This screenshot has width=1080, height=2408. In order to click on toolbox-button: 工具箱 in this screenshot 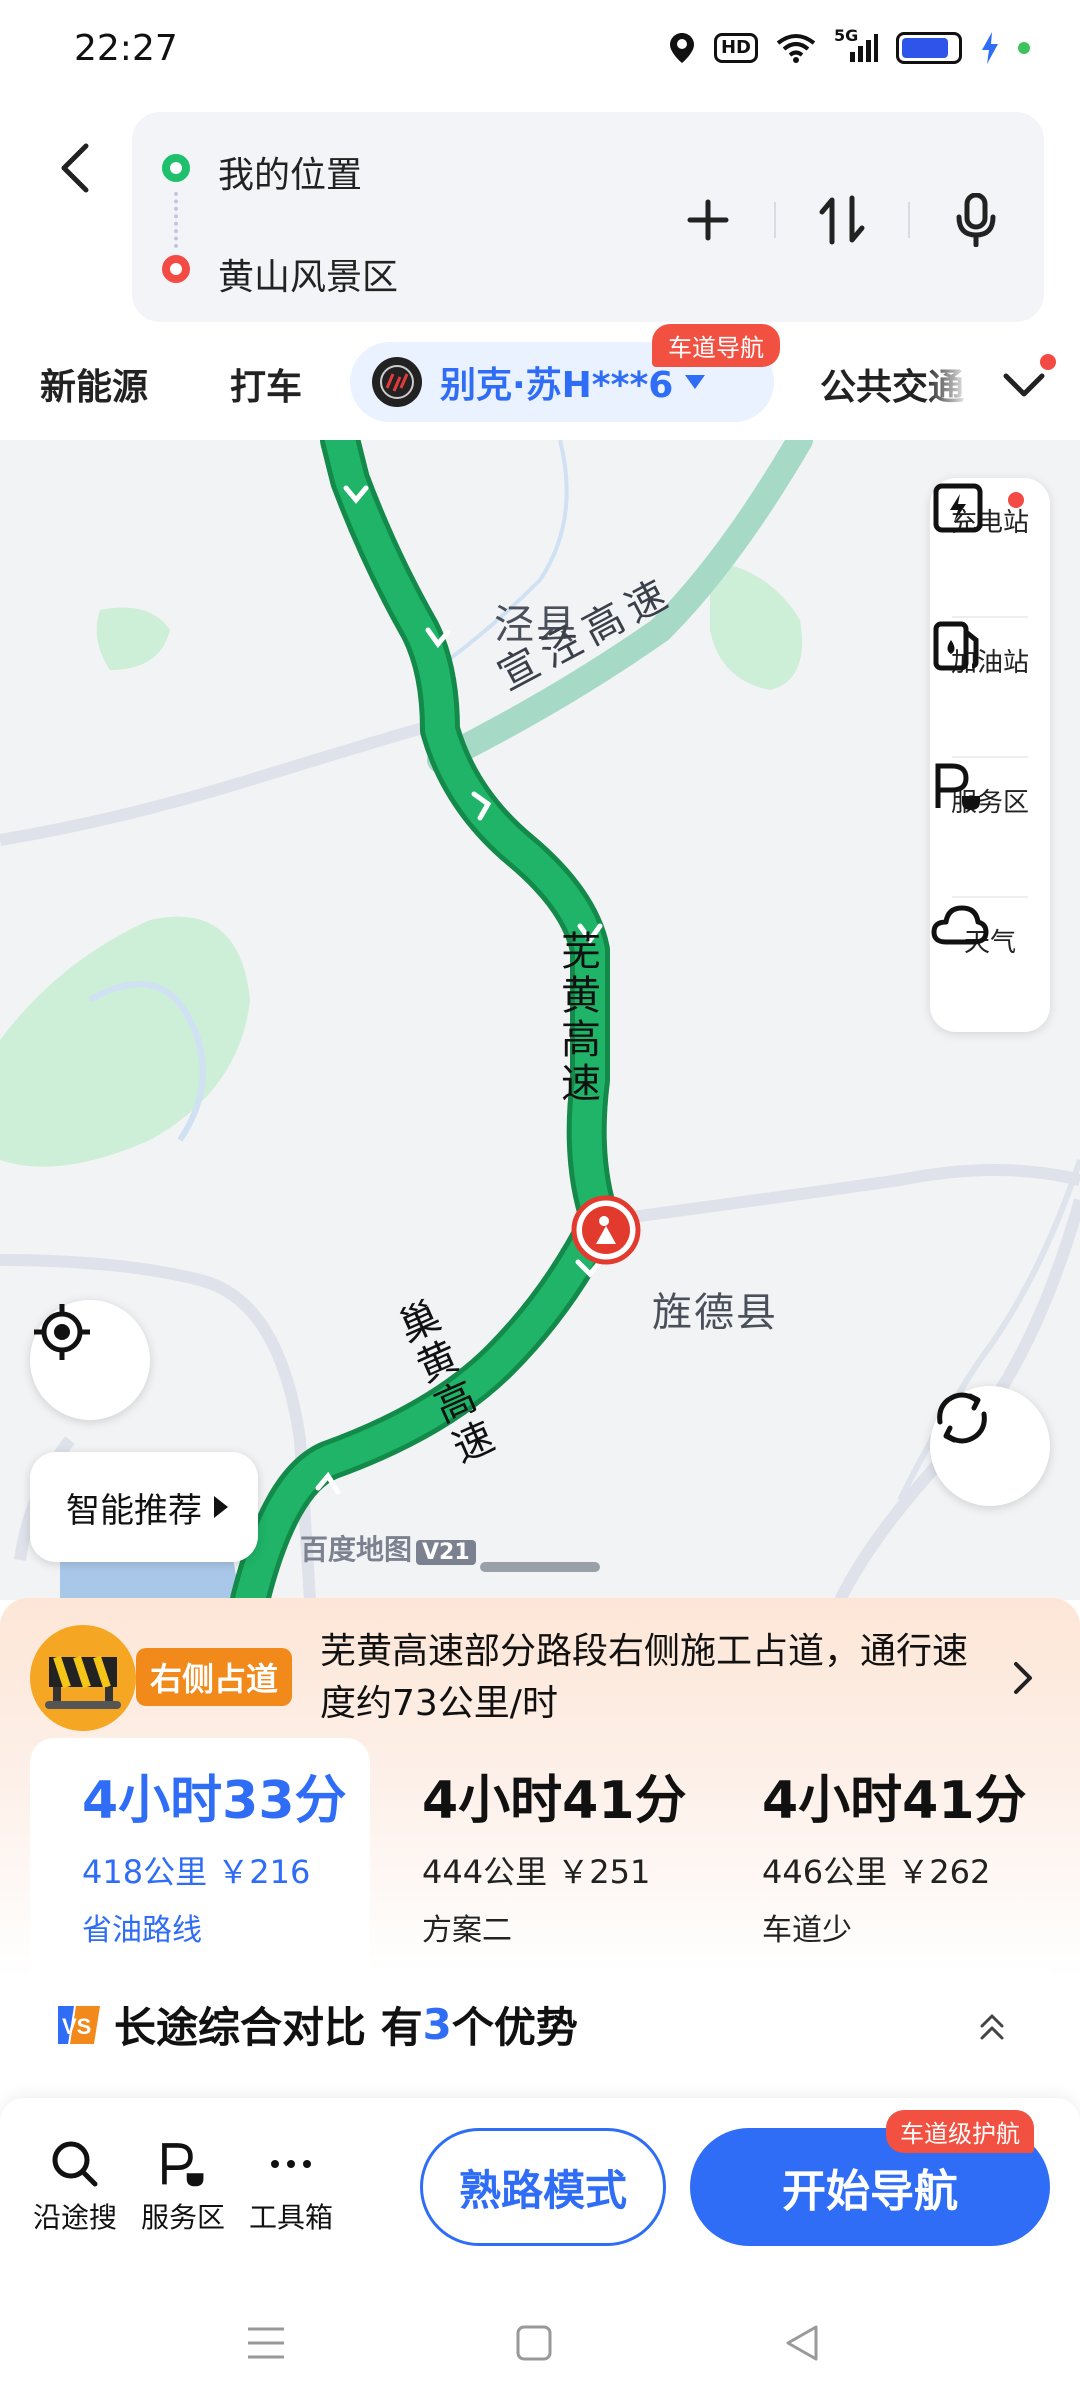, I will do `click(291, 2187)`.